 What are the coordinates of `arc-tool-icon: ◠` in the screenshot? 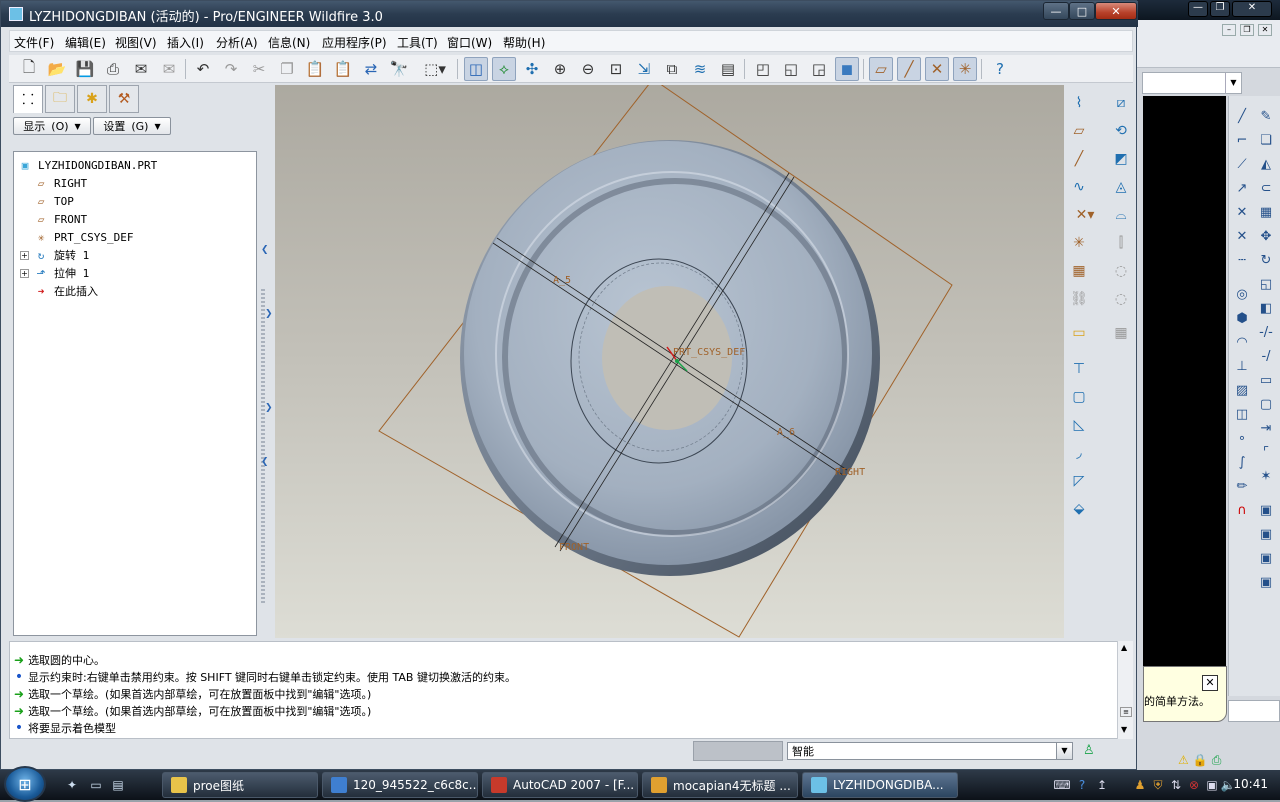 It's located at (1242, 342).